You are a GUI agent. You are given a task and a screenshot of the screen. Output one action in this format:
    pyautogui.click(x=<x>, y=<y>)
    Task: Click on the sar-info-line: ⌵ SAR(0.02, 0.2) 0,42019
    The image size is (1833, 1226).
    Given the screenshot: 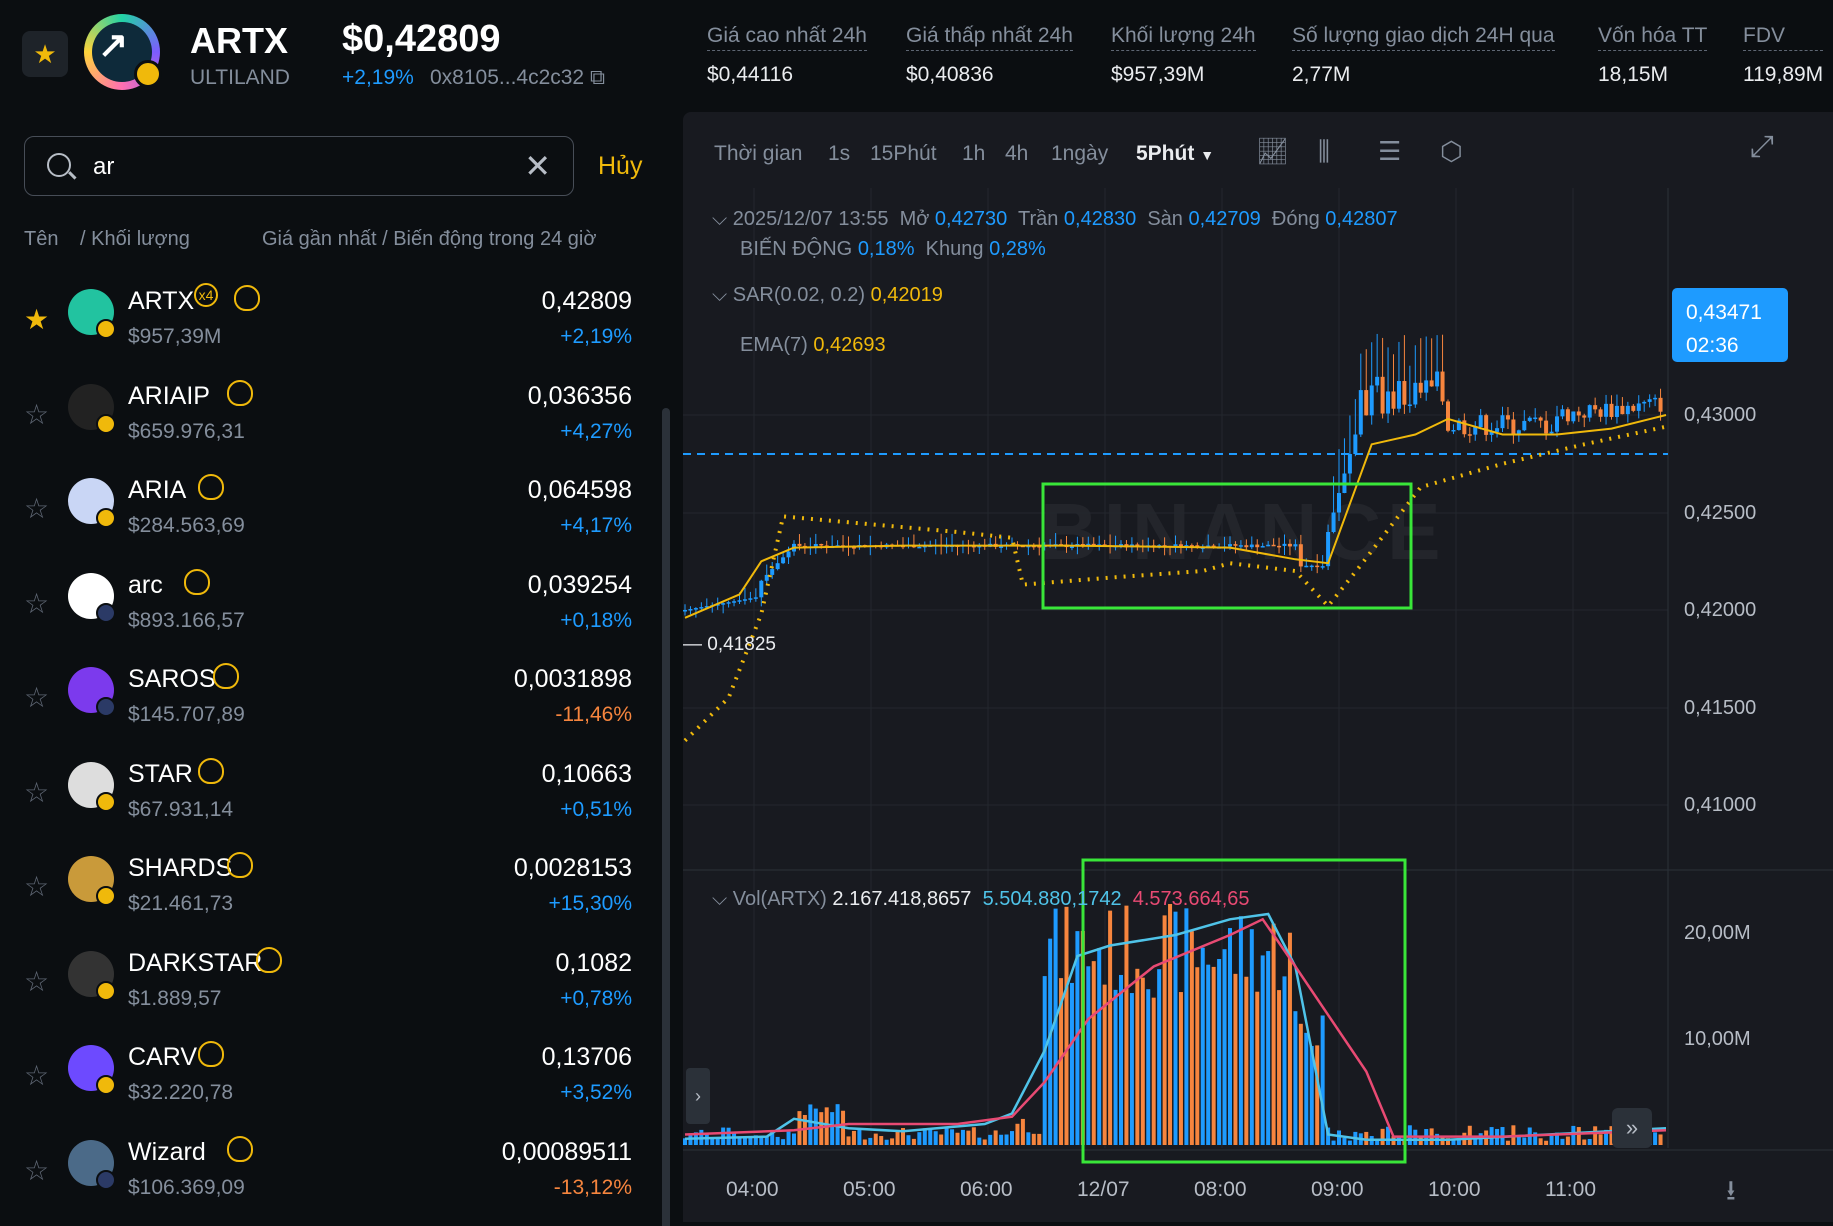 What is the action you would take?
    pyautogui.click(x=827, y=295)
    